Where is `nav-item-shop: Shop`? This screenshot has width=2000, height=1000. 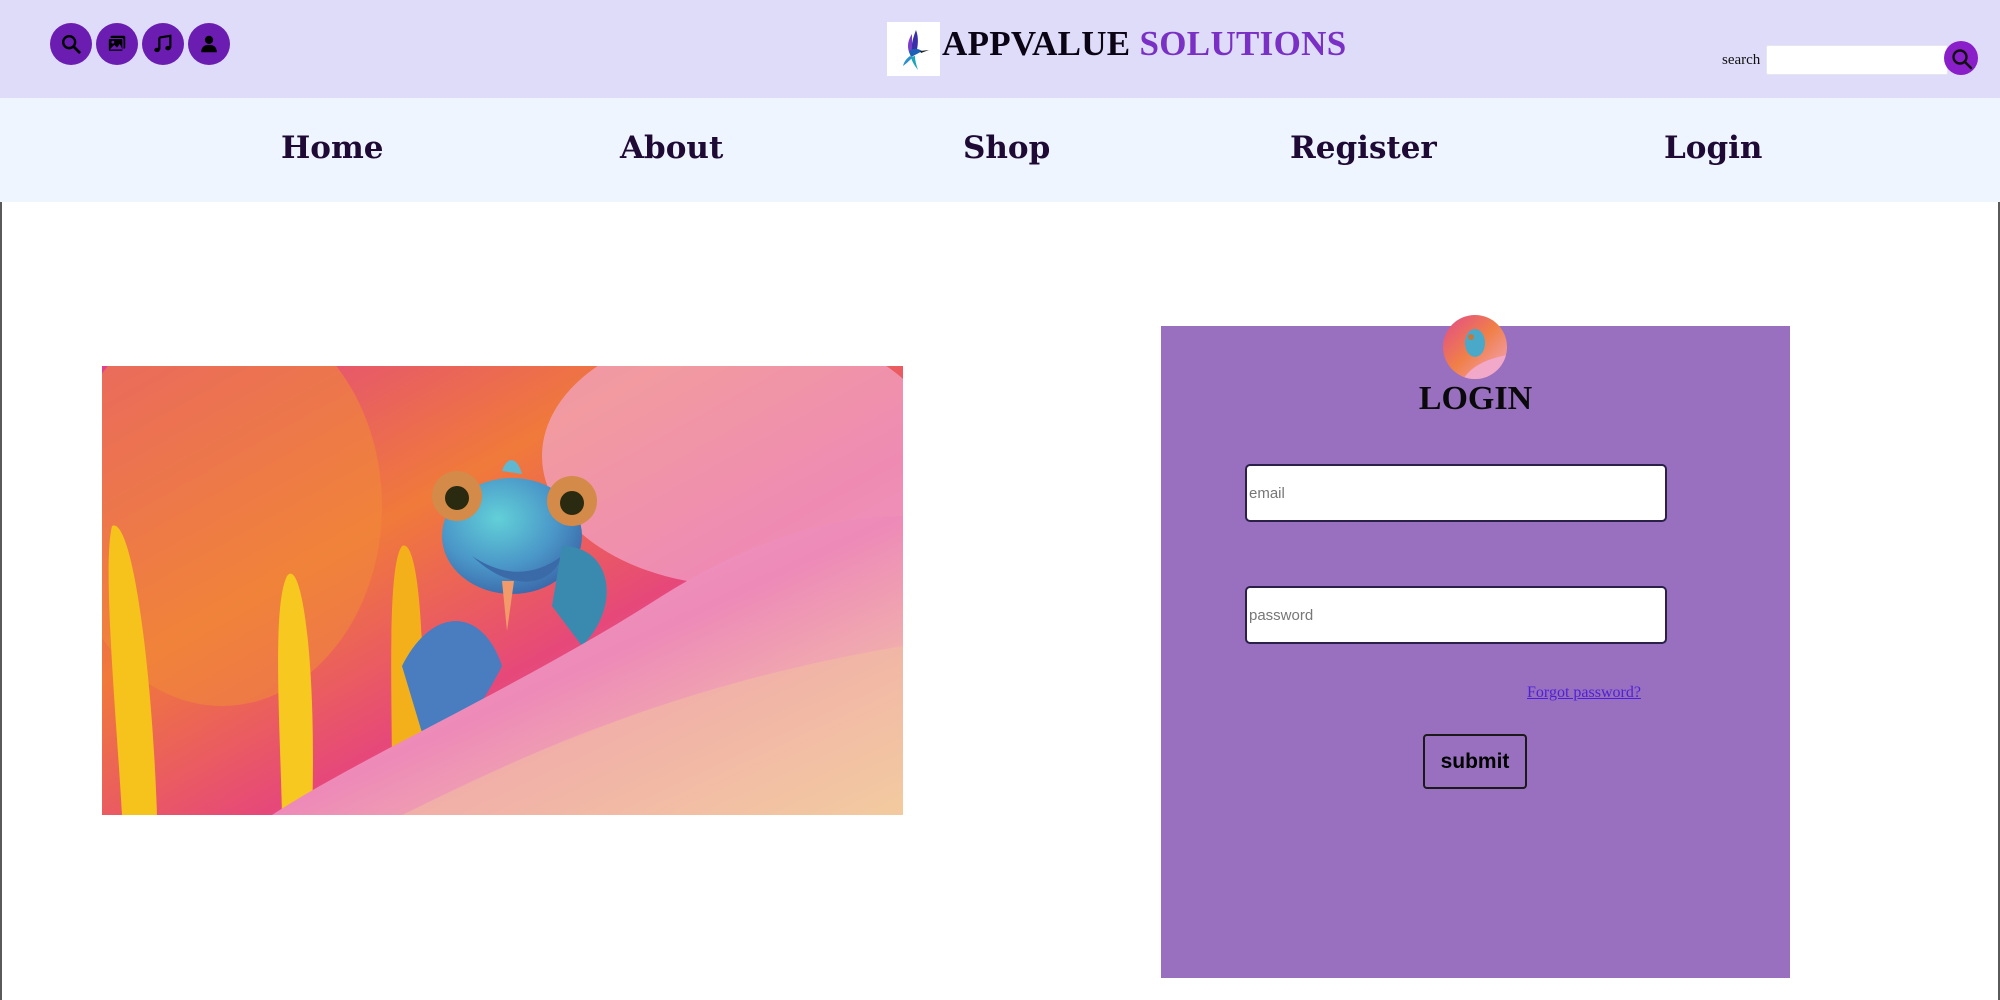 nav-item-shop: Shop is located at coordinates (1006, 148).